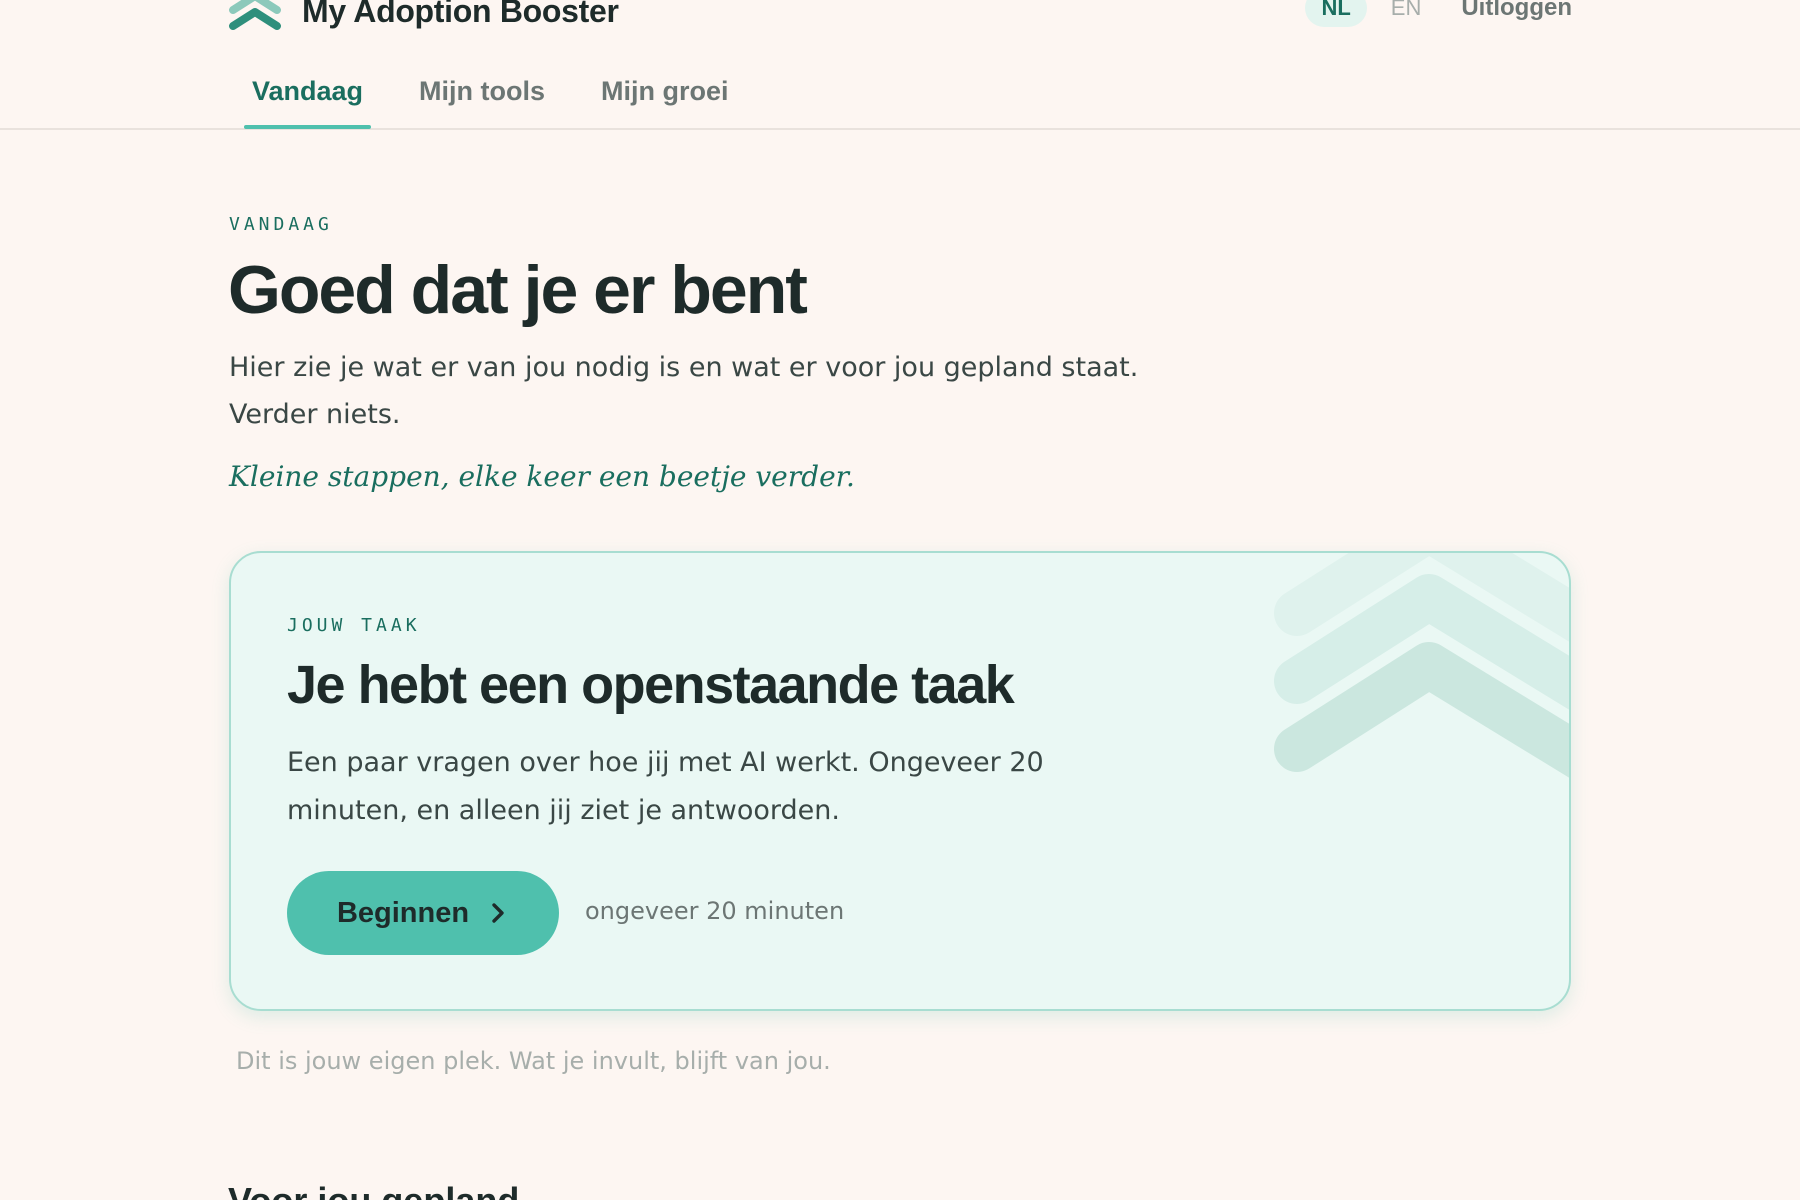  Describe the element at coordinates (354, 625) in the screenshot. I see `task-eyebrow: JOUW TAAK` at that location.